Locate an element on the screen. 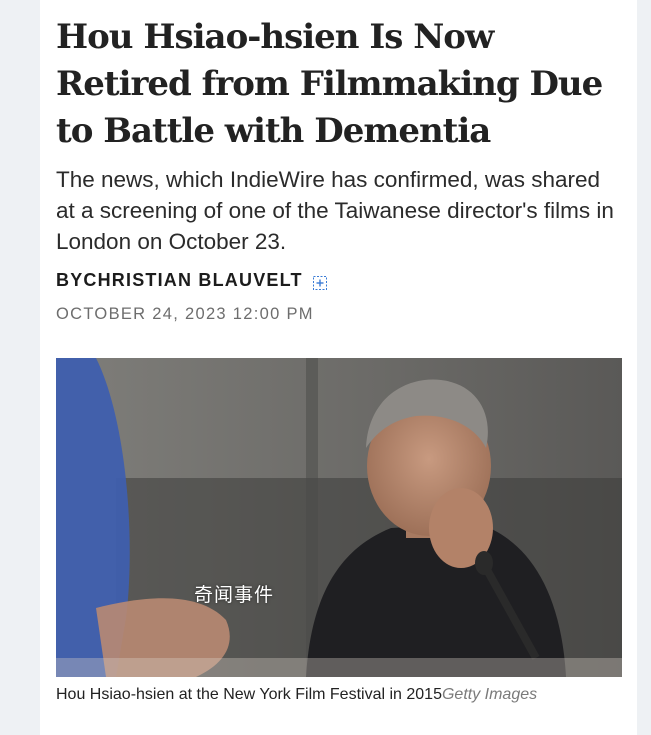  author-link: CHRISTIAN BLAUVELT is located at coordinates (192, 280).